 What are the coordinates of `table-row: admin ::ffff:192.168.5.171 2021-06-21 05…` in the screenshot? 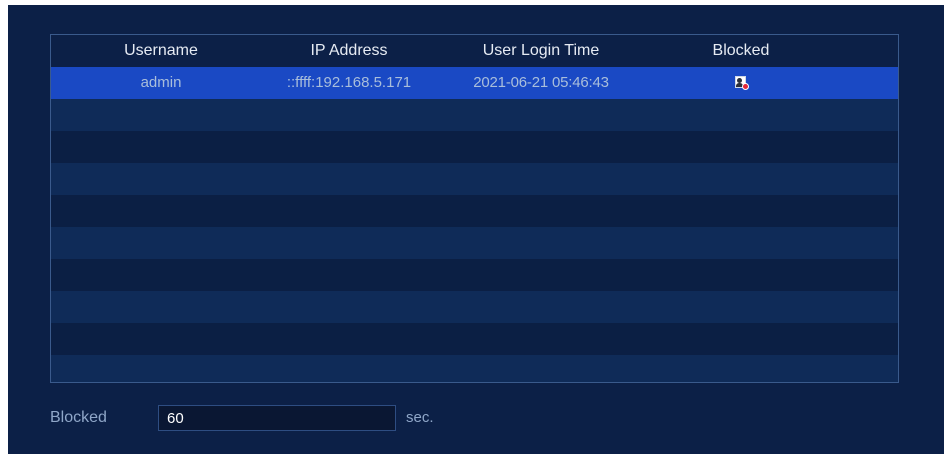 It's located at (474, 83).